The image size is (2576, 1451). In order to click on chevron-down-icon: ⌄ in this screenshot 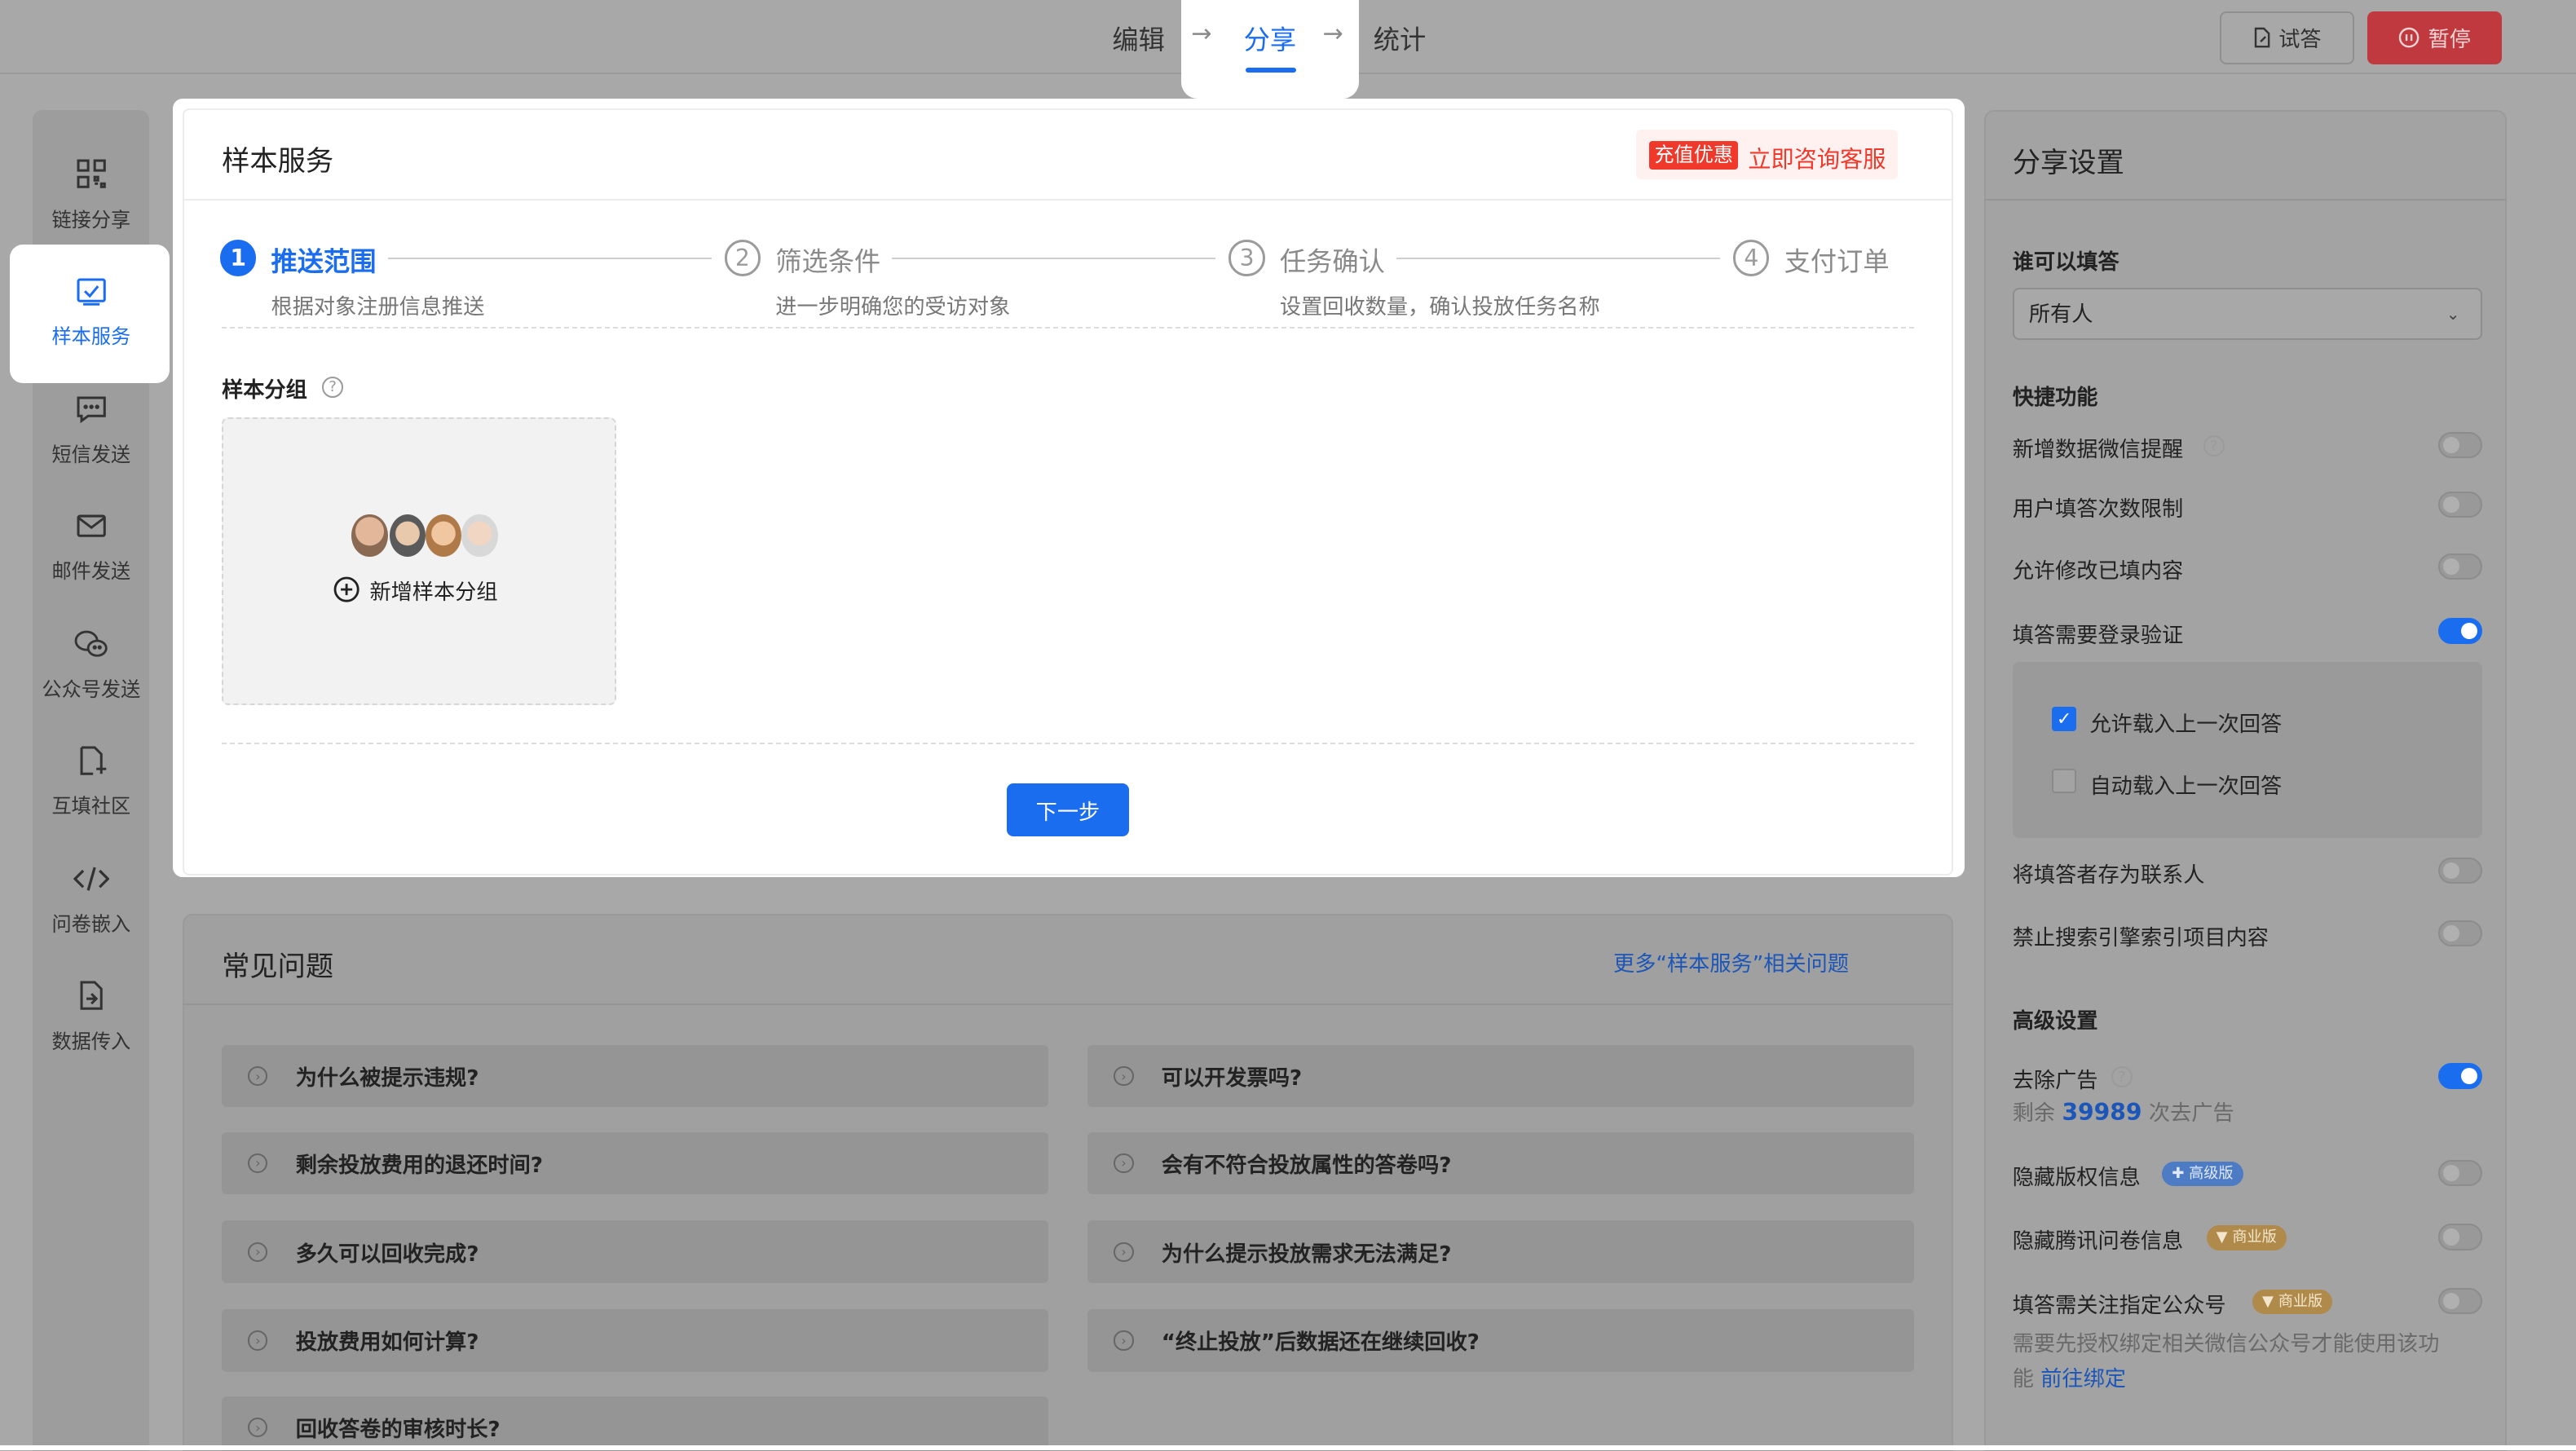, I will do `click(2453, 313)`.